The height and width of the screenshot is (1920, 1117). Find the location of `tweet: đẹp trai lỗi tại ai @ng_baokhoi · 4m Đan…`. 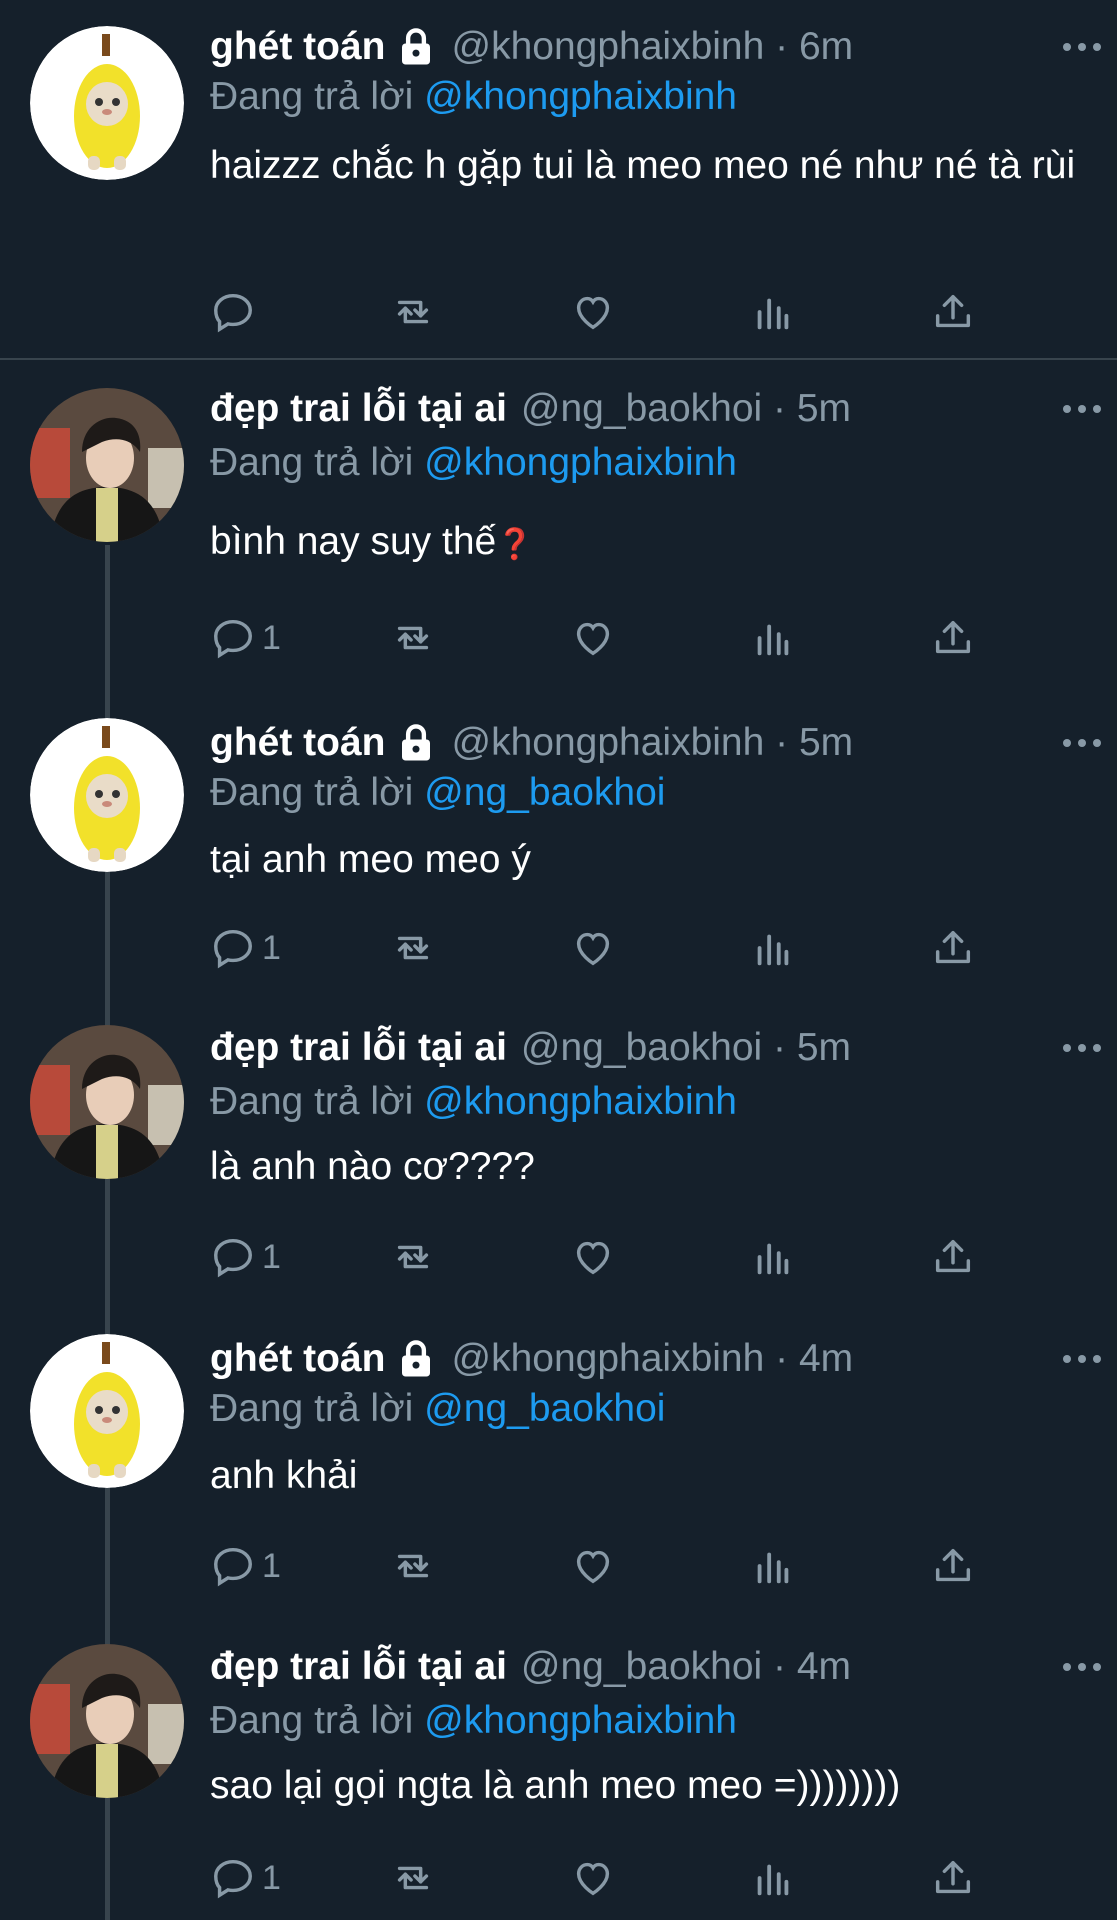

tweet: đẹp trai lỗi tại ai @ng_baokhoi · 4m Đan… is located at coordinates (558, 1781).